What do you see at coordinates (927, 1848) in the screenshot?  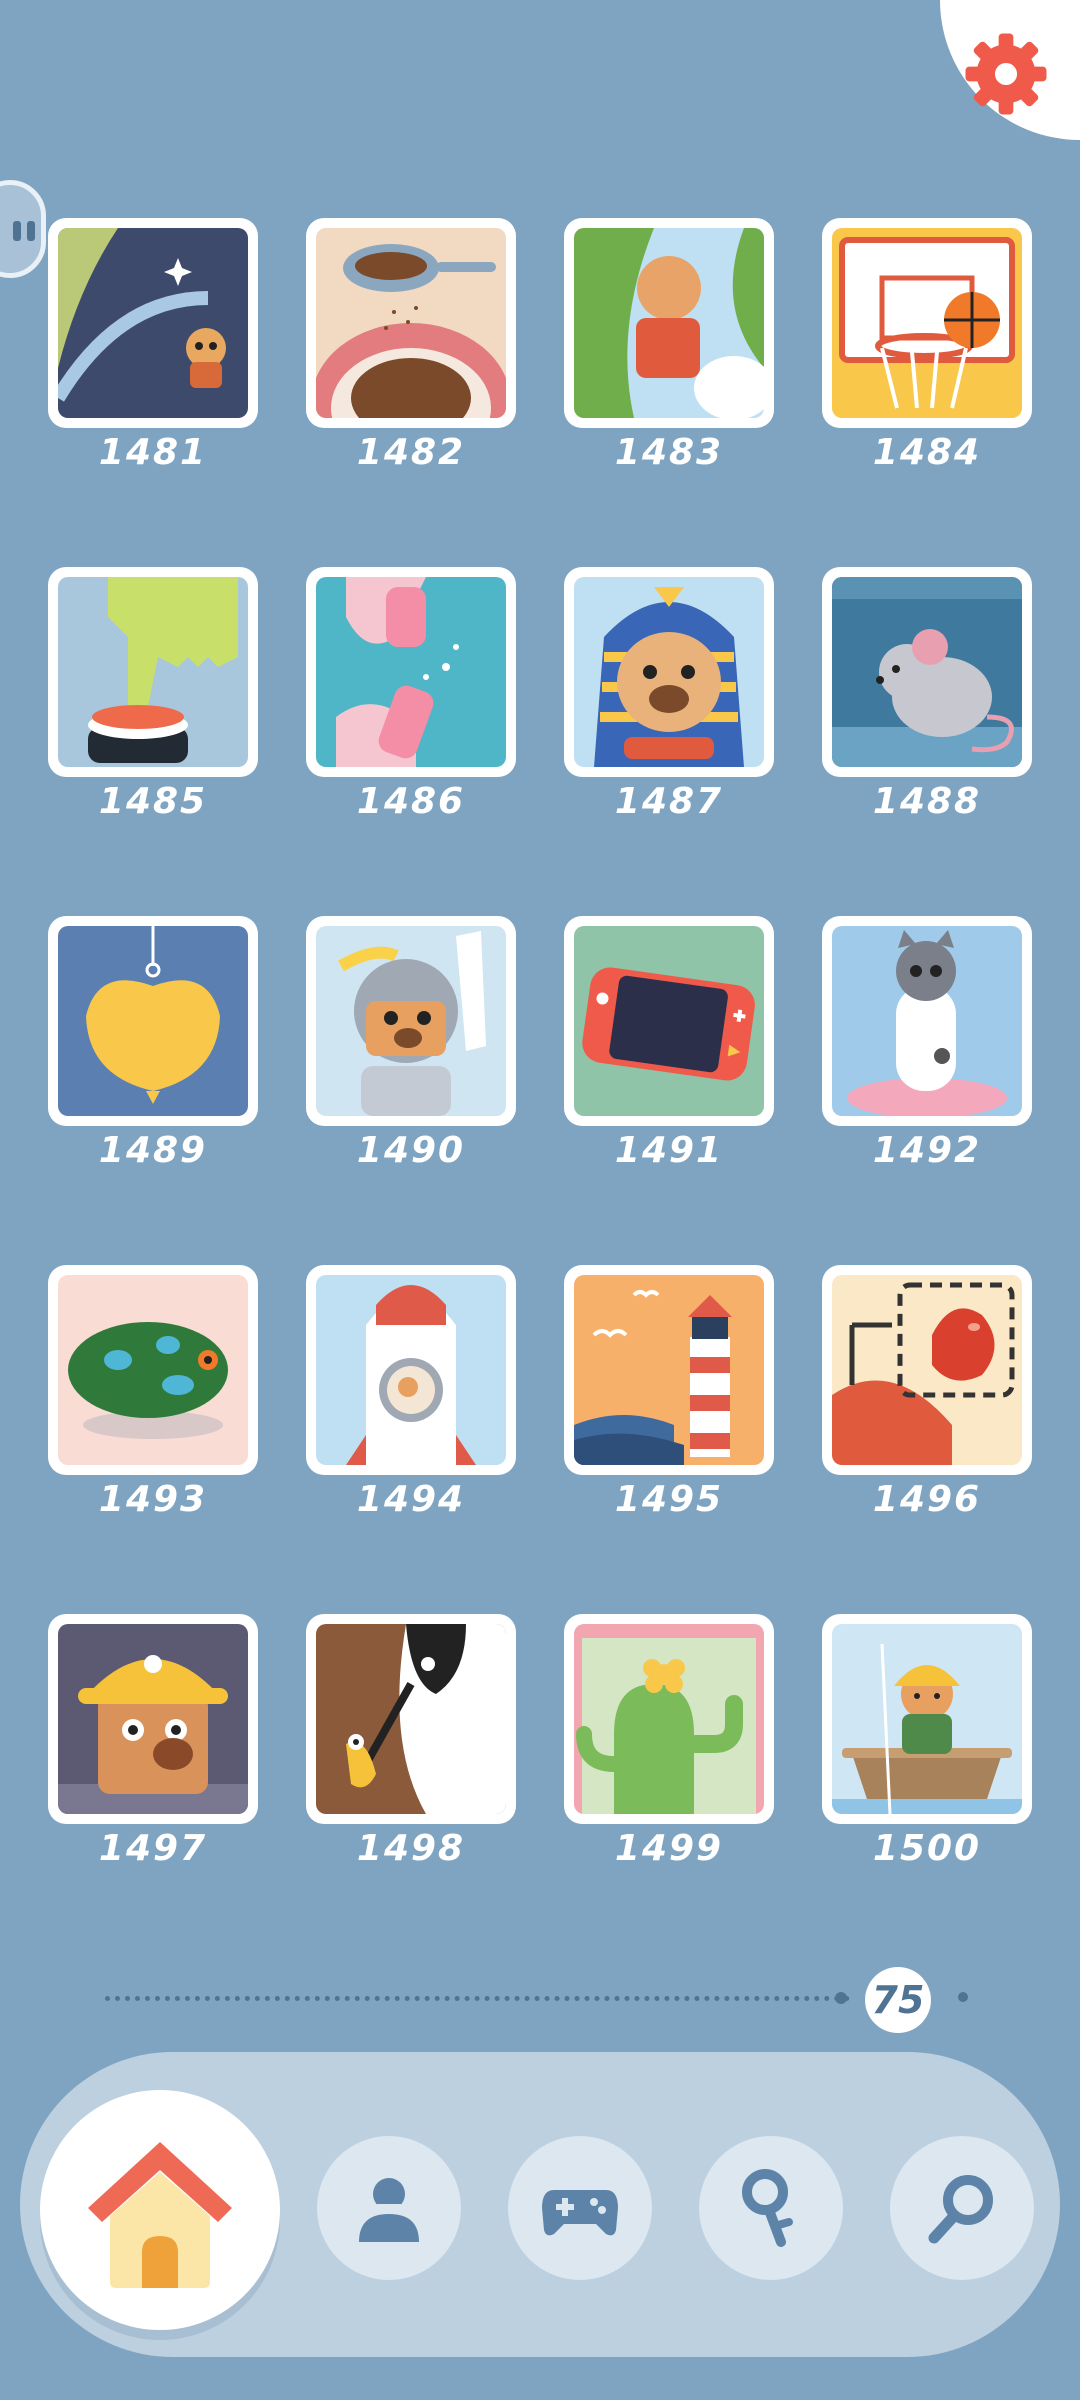 I see `level-number: 1500` at bounding box center [927, 1848].